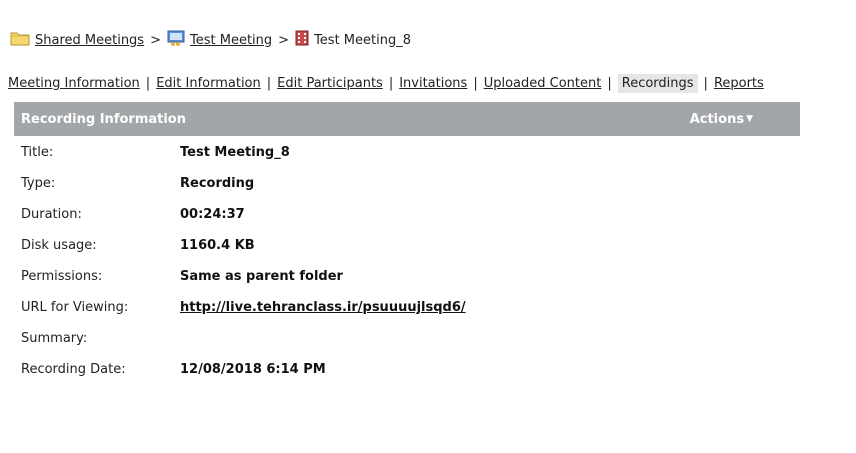 The image size is (856, 453). What do you see at coordinates (37, 152) in the screenshot?
I see `info-label: Title:` at bounding box center [37, 152].